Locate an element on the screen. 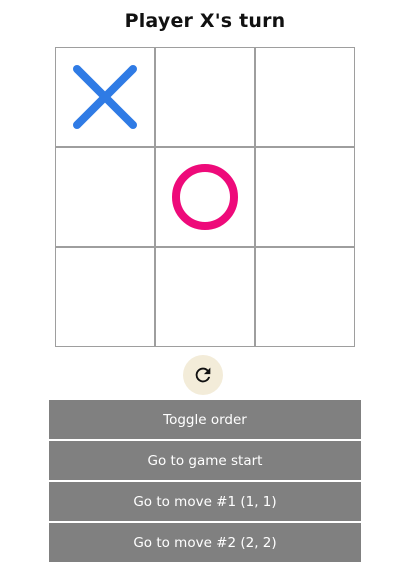  x-mark-icon is located at coordinates (104, 96).